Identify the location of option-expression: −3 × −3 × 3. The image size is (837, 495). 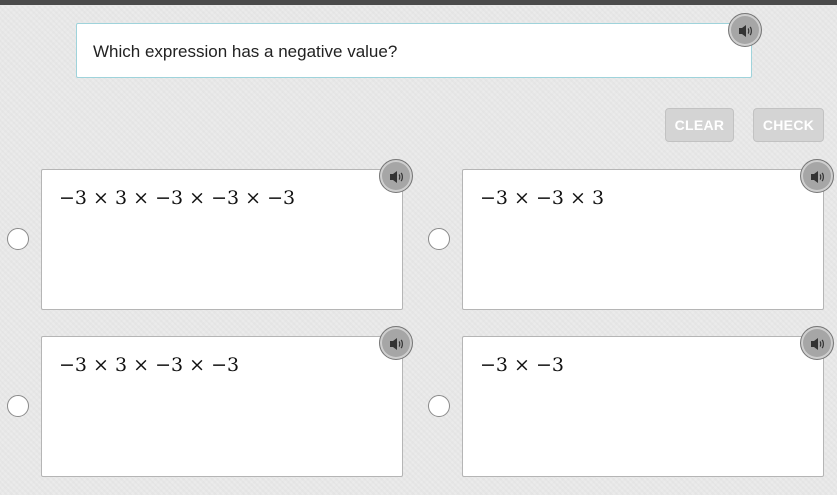
(542, 198).